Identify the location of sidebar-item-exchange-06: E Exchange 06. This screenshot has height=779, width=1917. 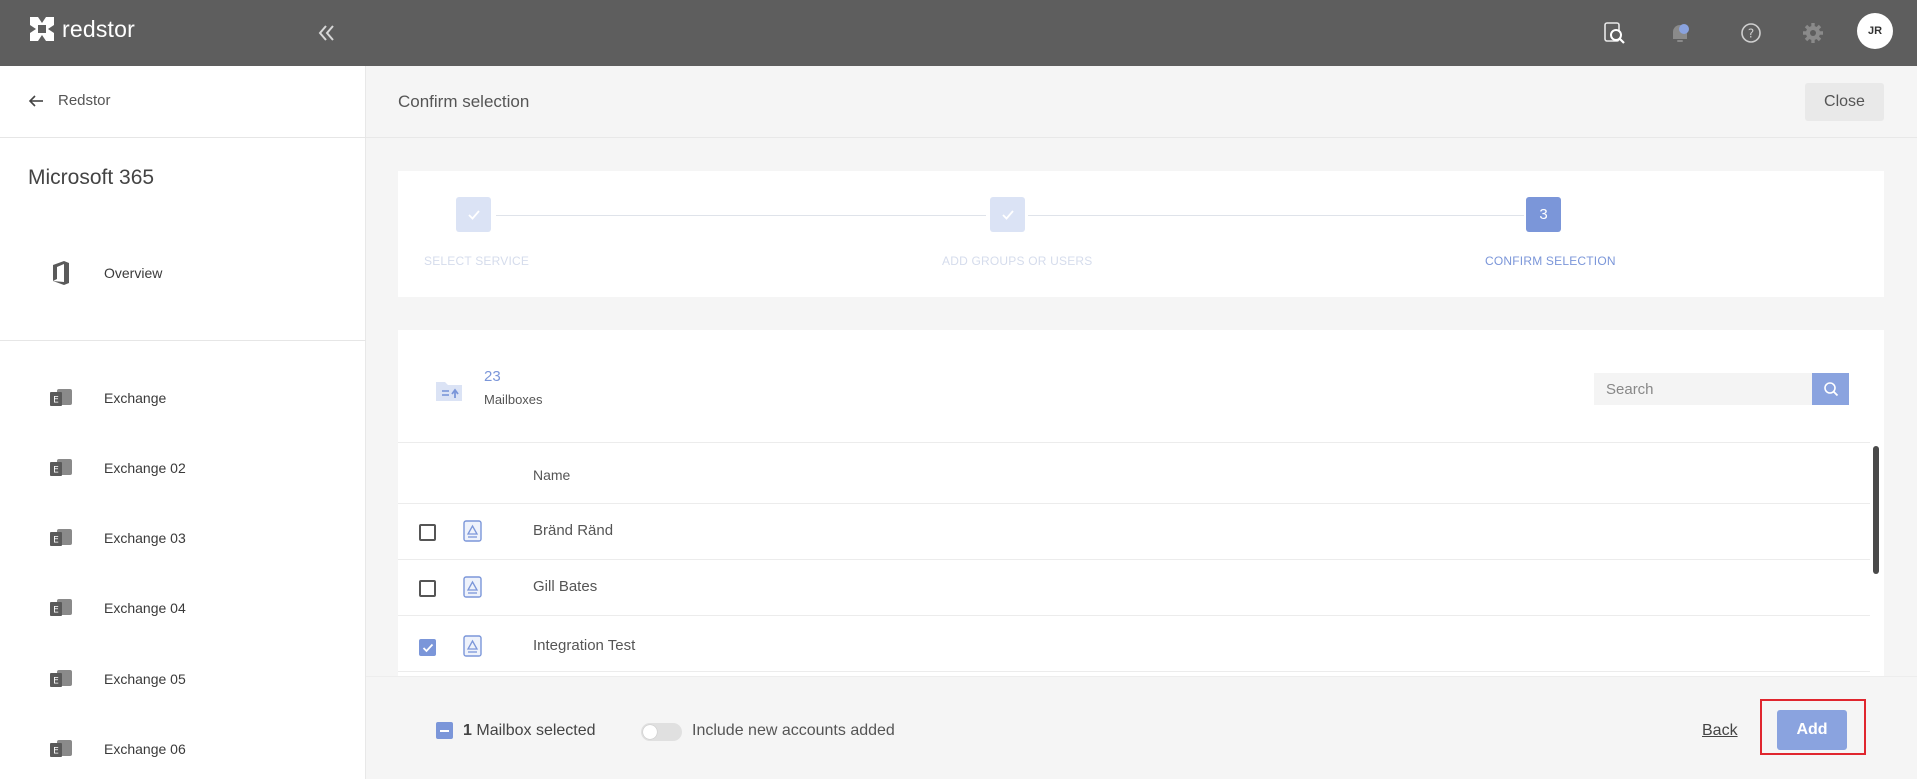
(117, 749).